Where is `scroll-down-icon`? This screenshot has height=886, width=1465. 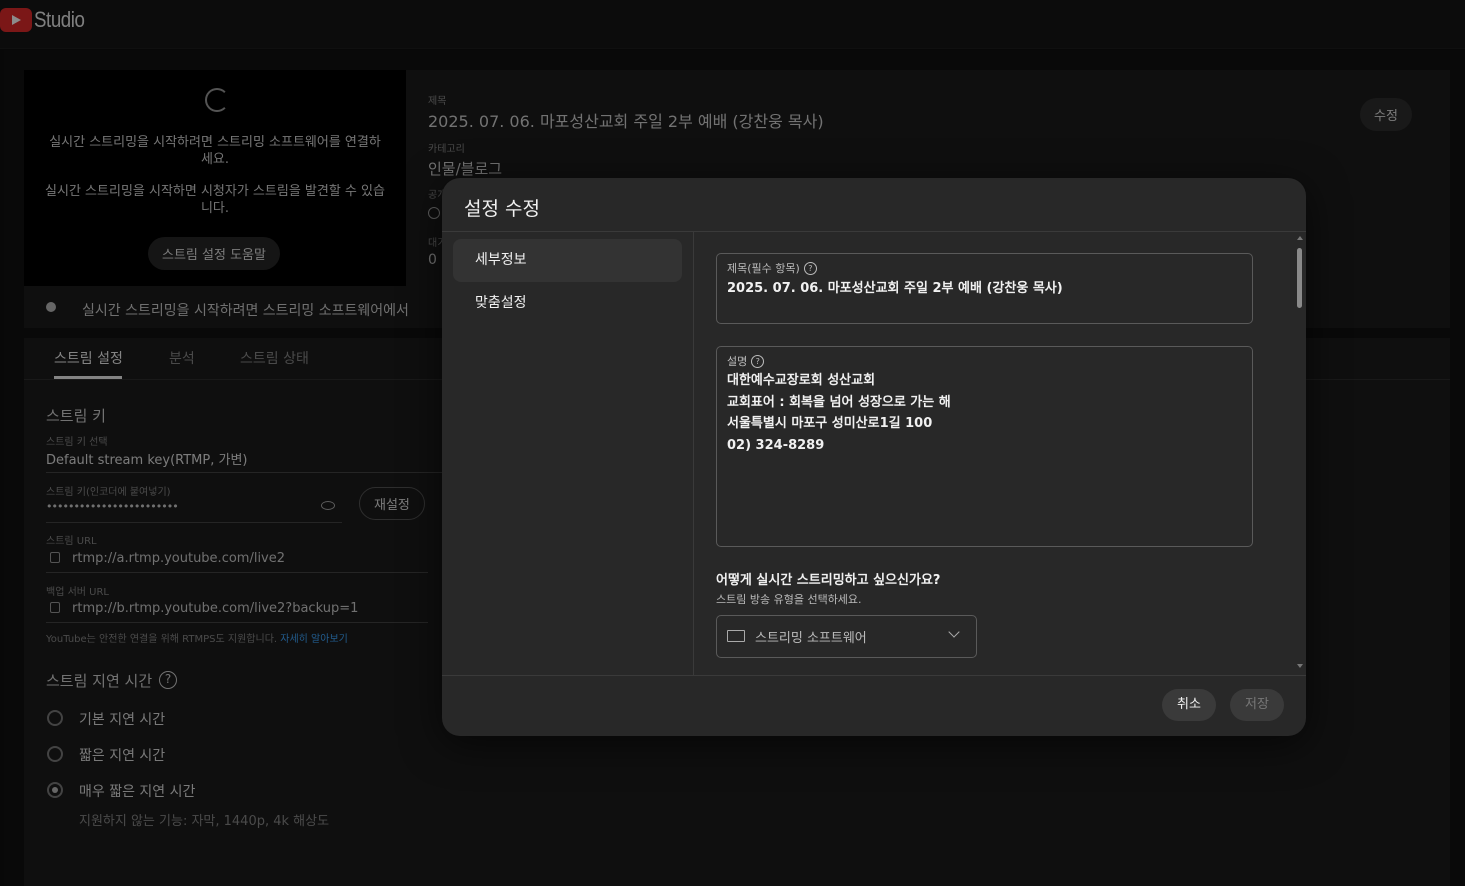
scroll-down-icon is located at coordinates (1300, 666).